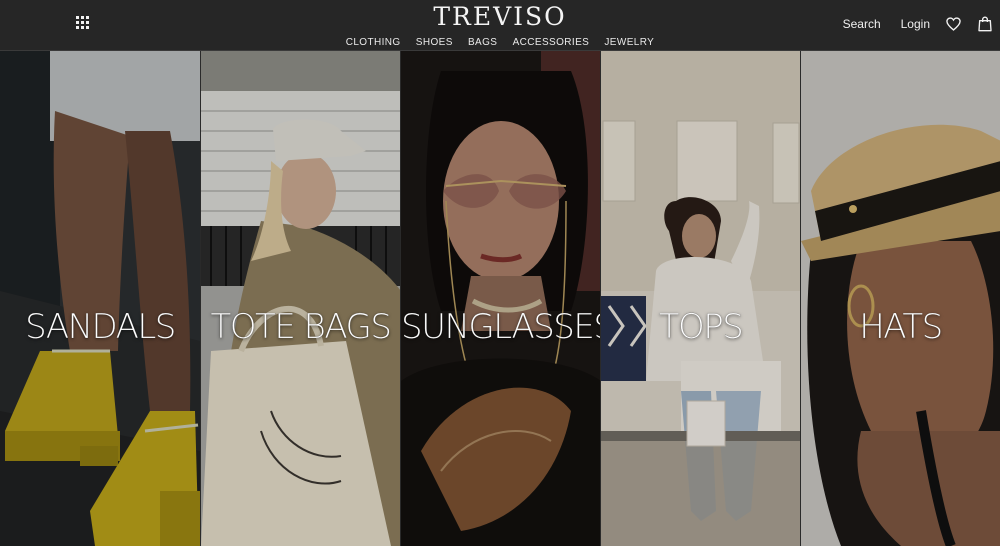  Describe the element at coordinates (434, 42) in the screenshot. I see `nav-shoes: SHOES` at that location.